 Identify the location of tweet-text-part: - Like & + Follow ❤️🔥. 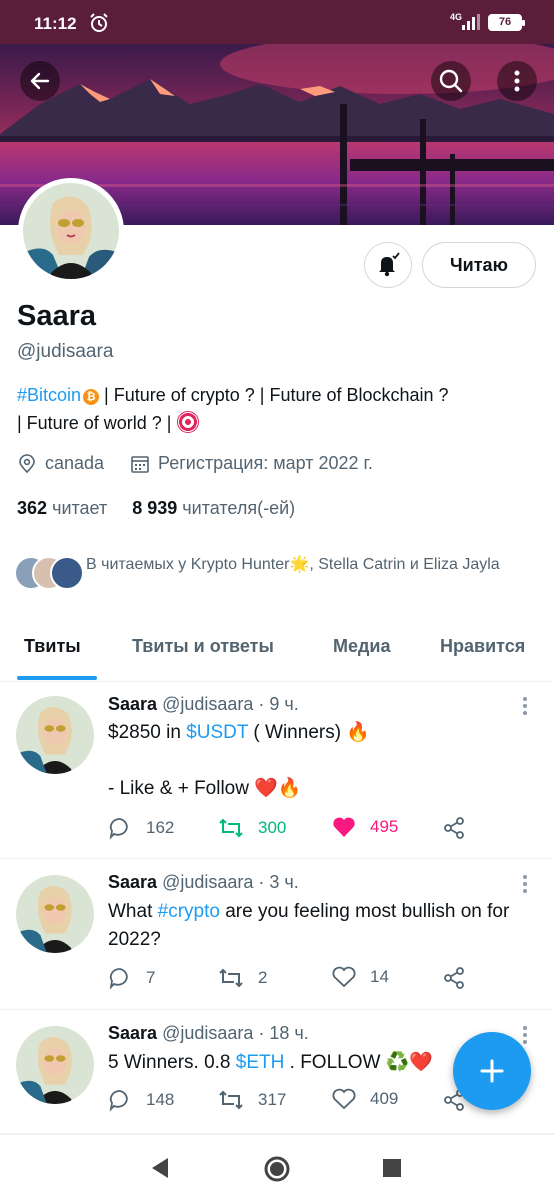
(205, 788).